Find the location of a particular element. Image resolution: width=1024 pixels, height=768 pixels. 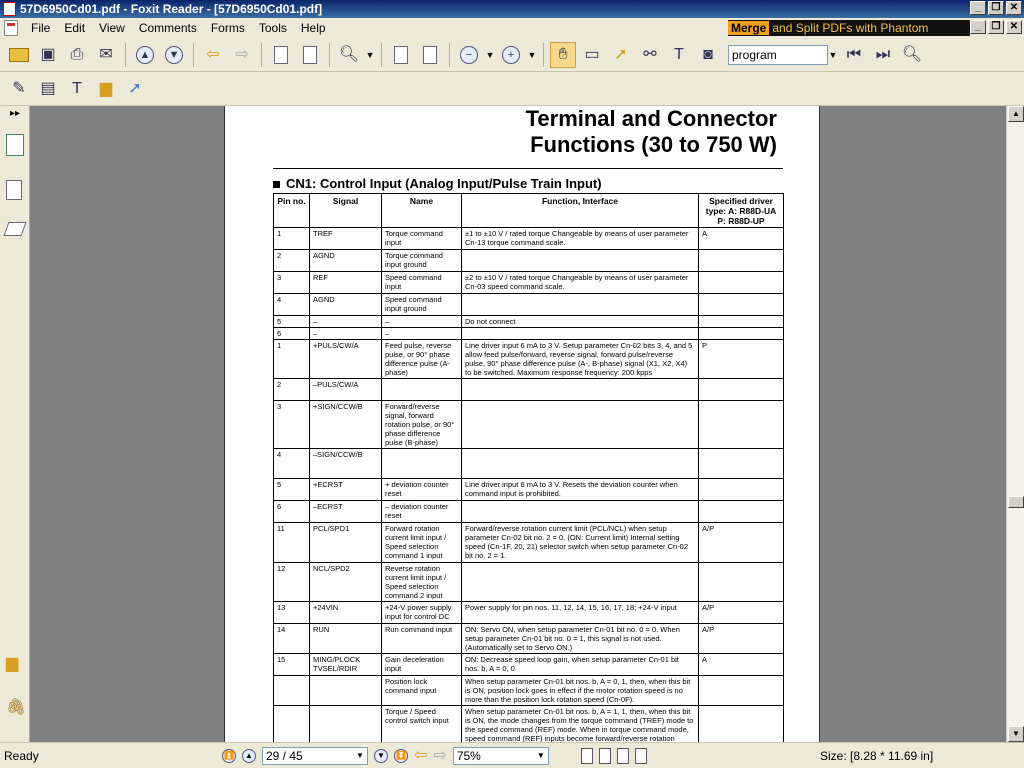

menu-forms: Forms is located at coordinates (228, 28).